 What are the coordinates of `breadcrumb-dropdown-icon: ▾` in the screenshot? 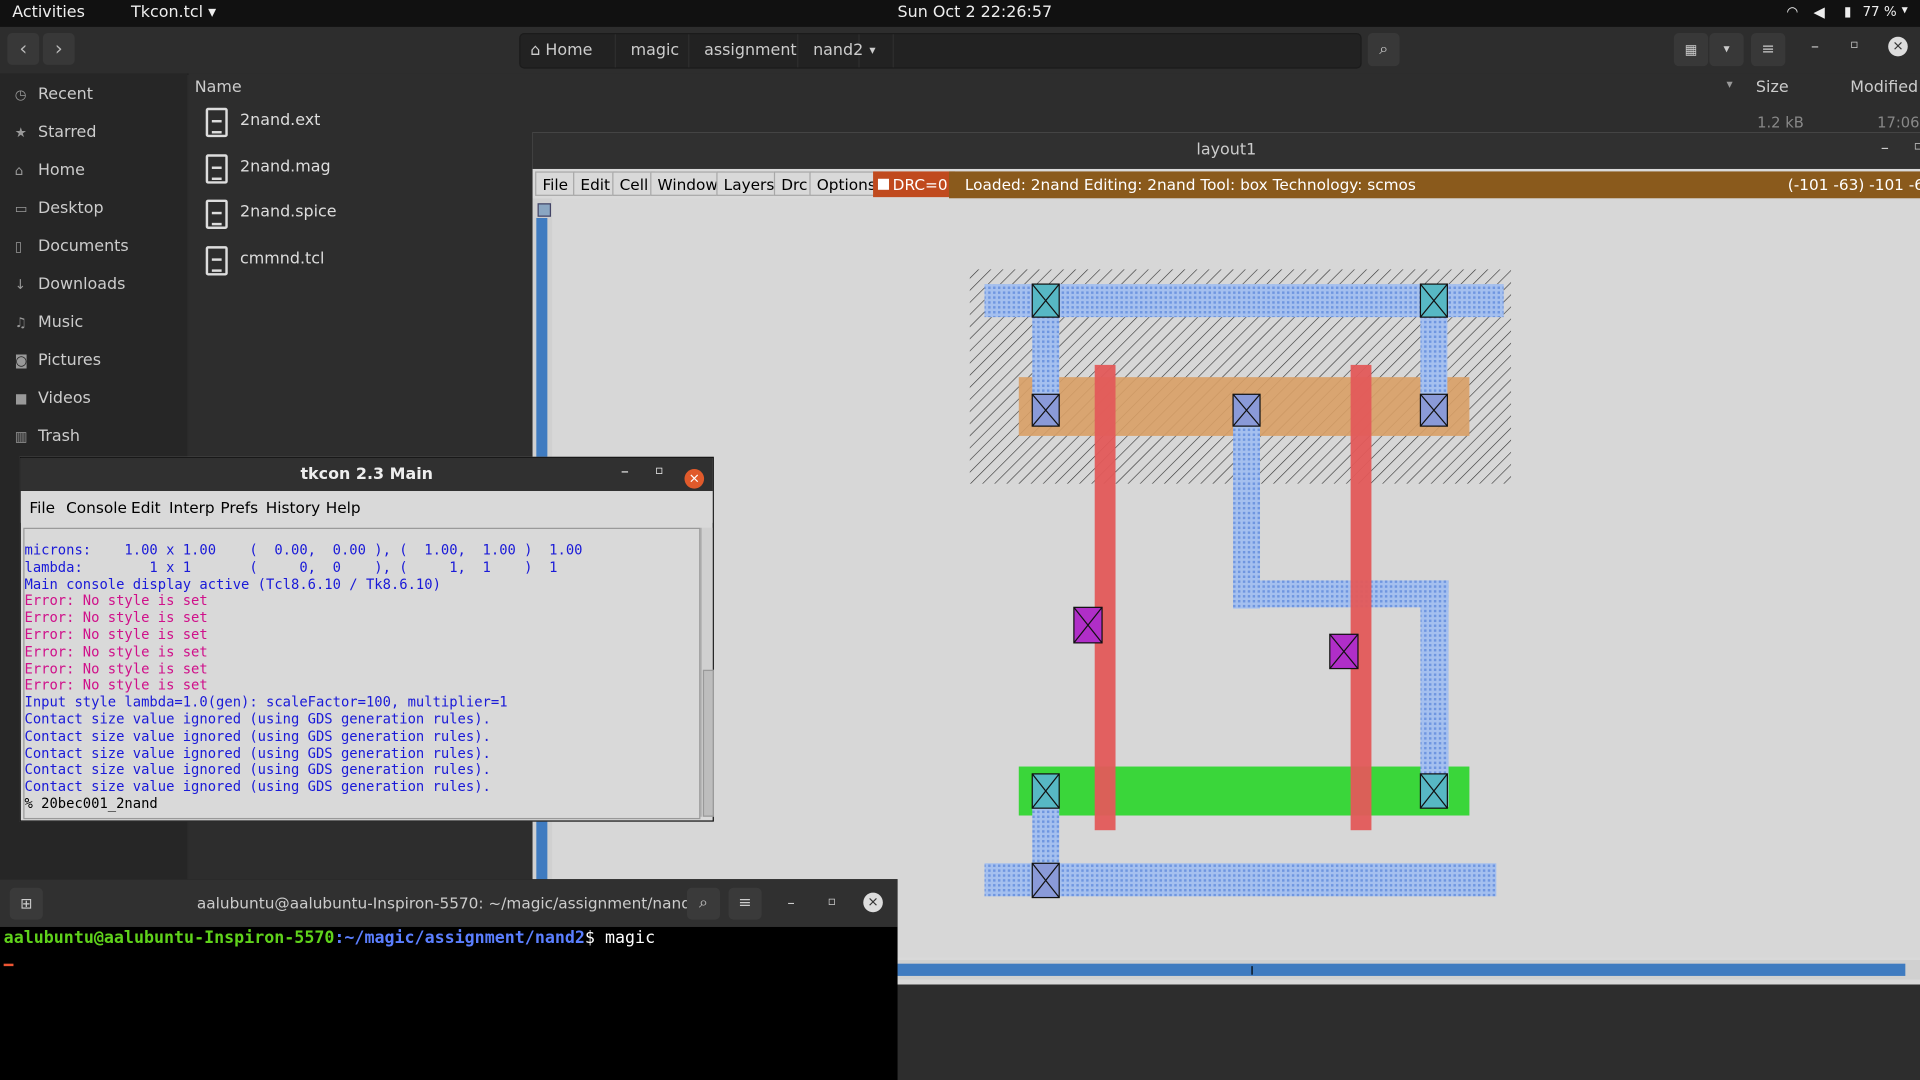 It's located at (877, 51).